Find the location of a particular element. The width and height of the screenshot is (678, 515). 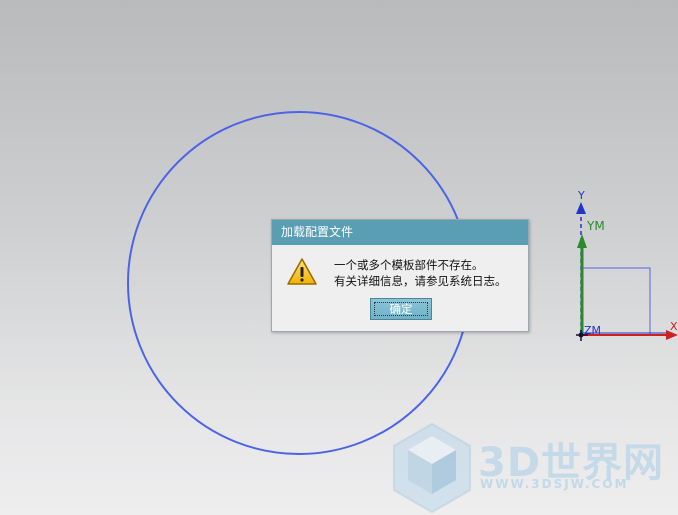

origin-point is located at coordinates (581, 335).